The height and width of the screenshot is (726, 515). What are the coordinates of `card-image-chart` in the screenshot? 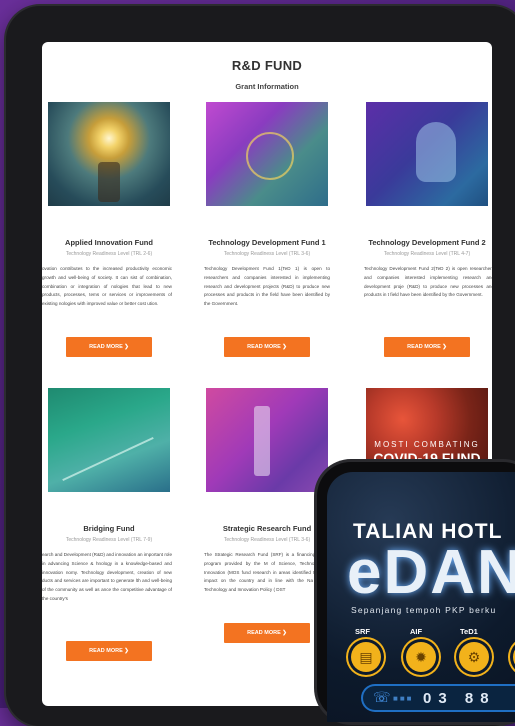 It's located at (109, 440).